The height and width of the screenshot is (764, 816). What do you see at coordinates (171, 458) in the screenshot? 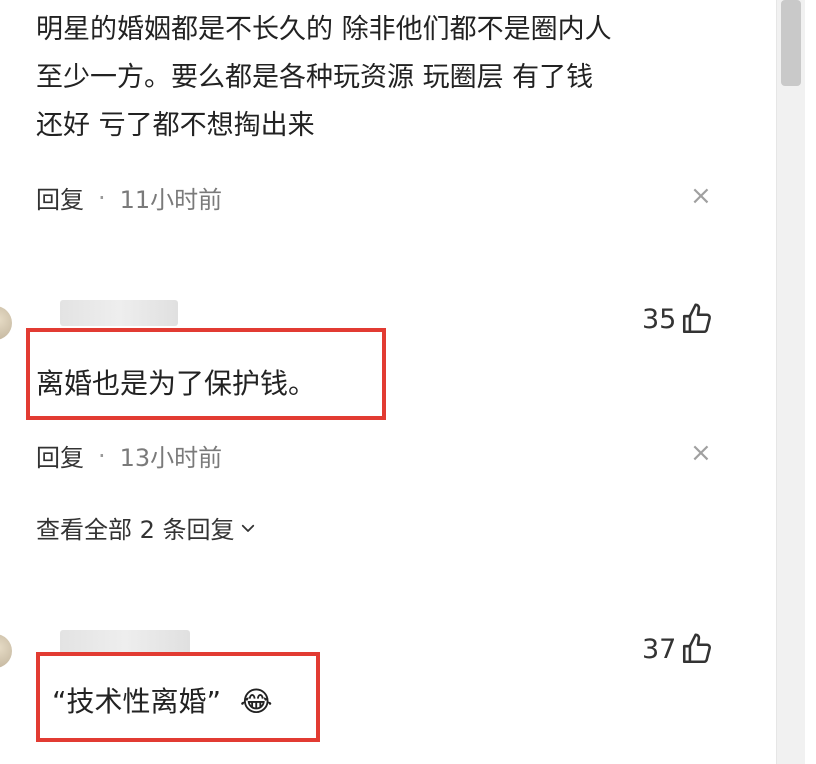
I see `timestamp: 13小时前` at bounding box center [171, 458].